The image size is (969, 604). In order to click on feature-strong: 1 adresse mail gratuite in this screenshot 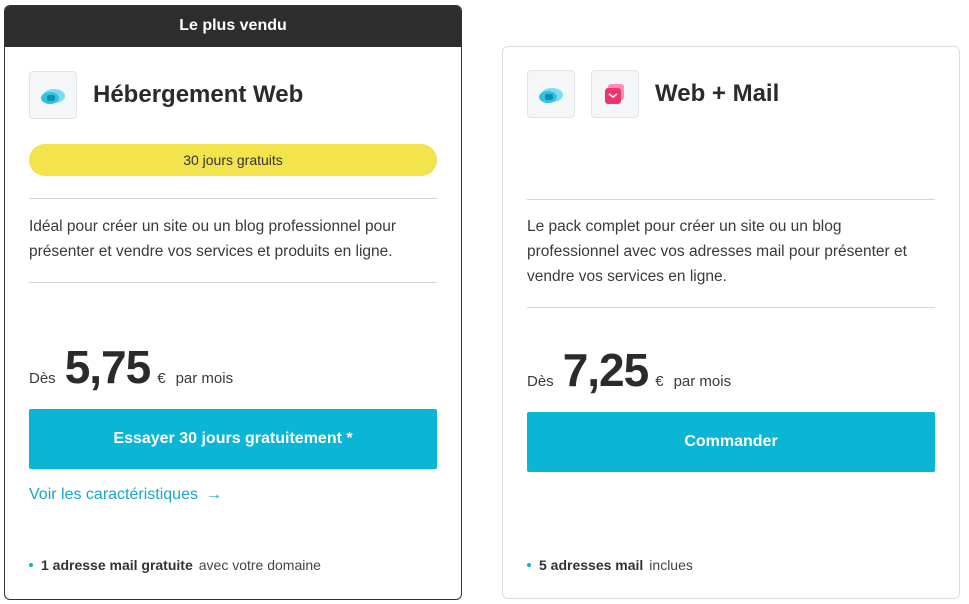, I will do `click(117, 565)`.